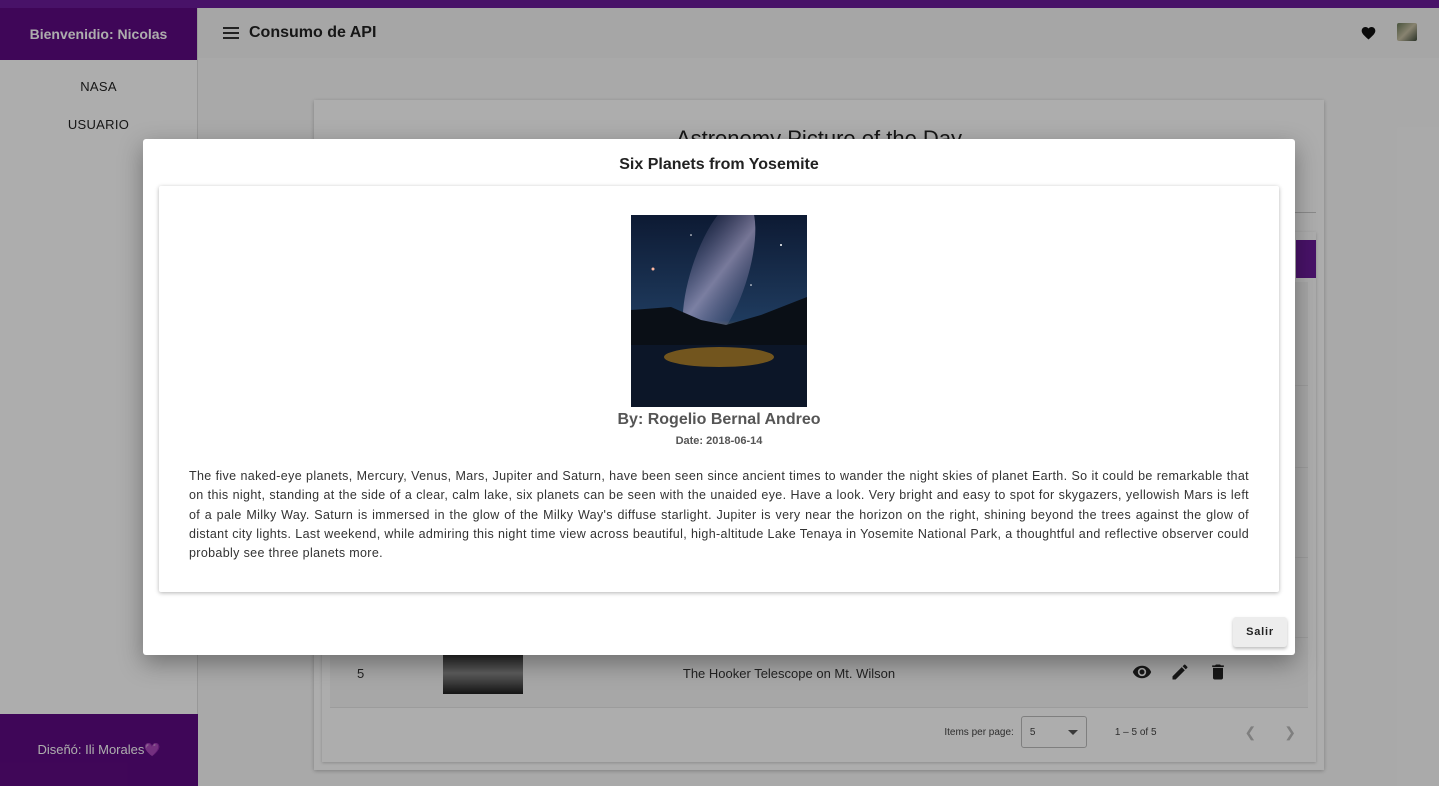 The image size is (1439, 786). Describe the element at coordinates (719, 311) in the screenshot. I see `apod-image` at that location.